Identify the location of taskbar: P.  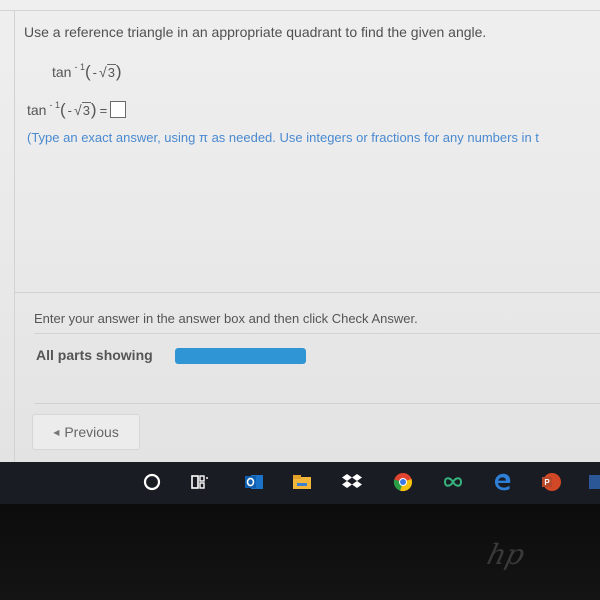
(300, 483).